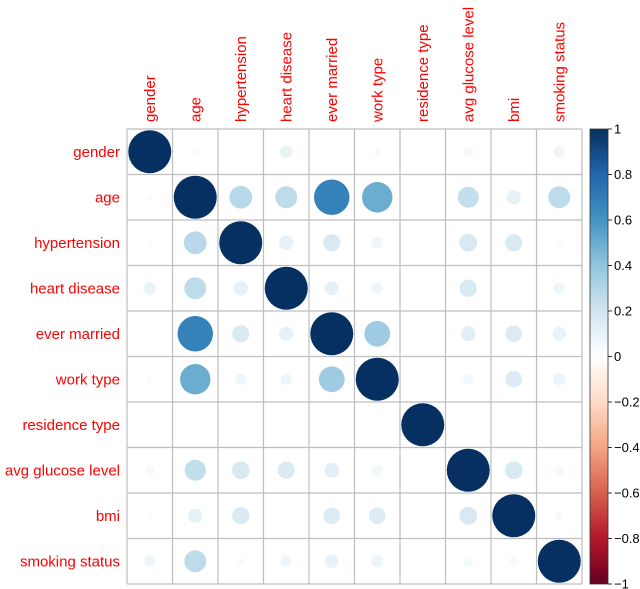 Image resolution: width=640 pixels, height=589 pixels. I want to click on column-label: ever married, so click(332, 80).